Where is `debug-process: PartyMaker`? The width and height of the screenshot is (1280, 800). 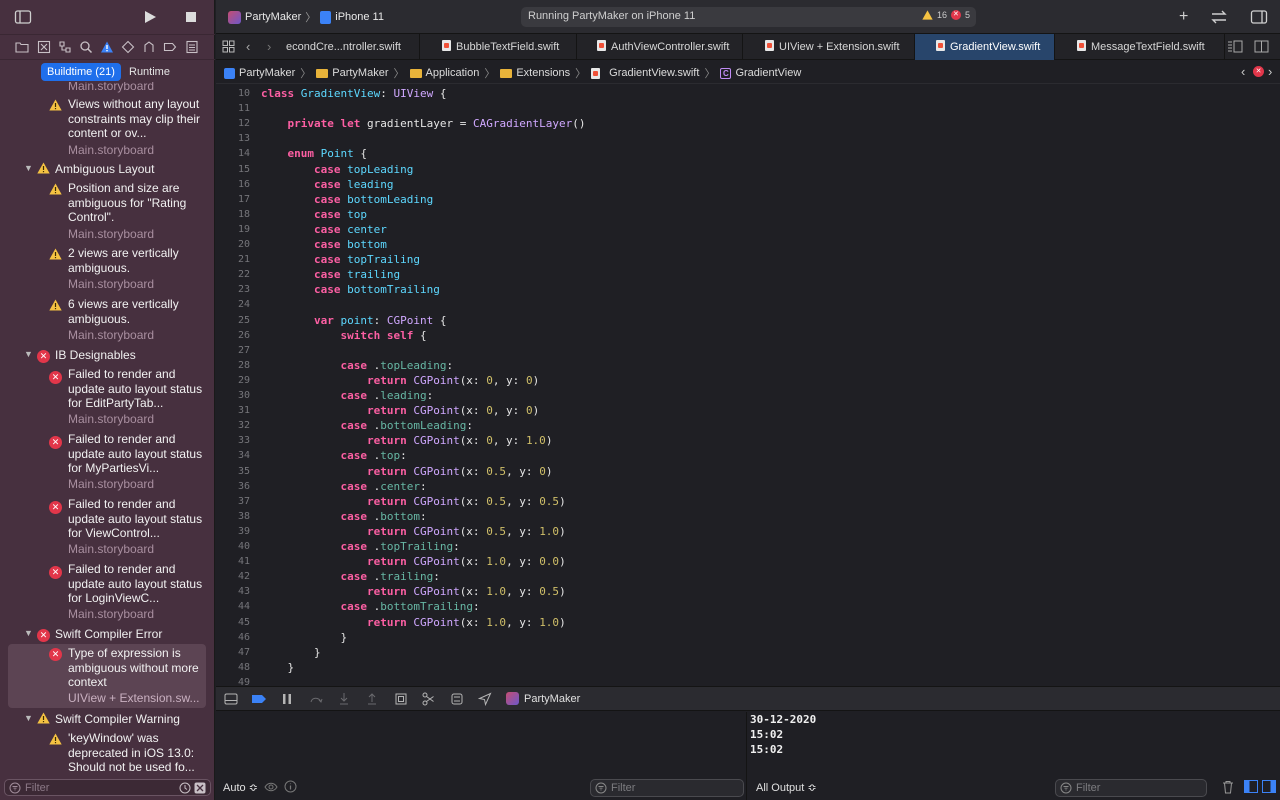 debug-process: PartyMaker is located at coordinates (543, 698).